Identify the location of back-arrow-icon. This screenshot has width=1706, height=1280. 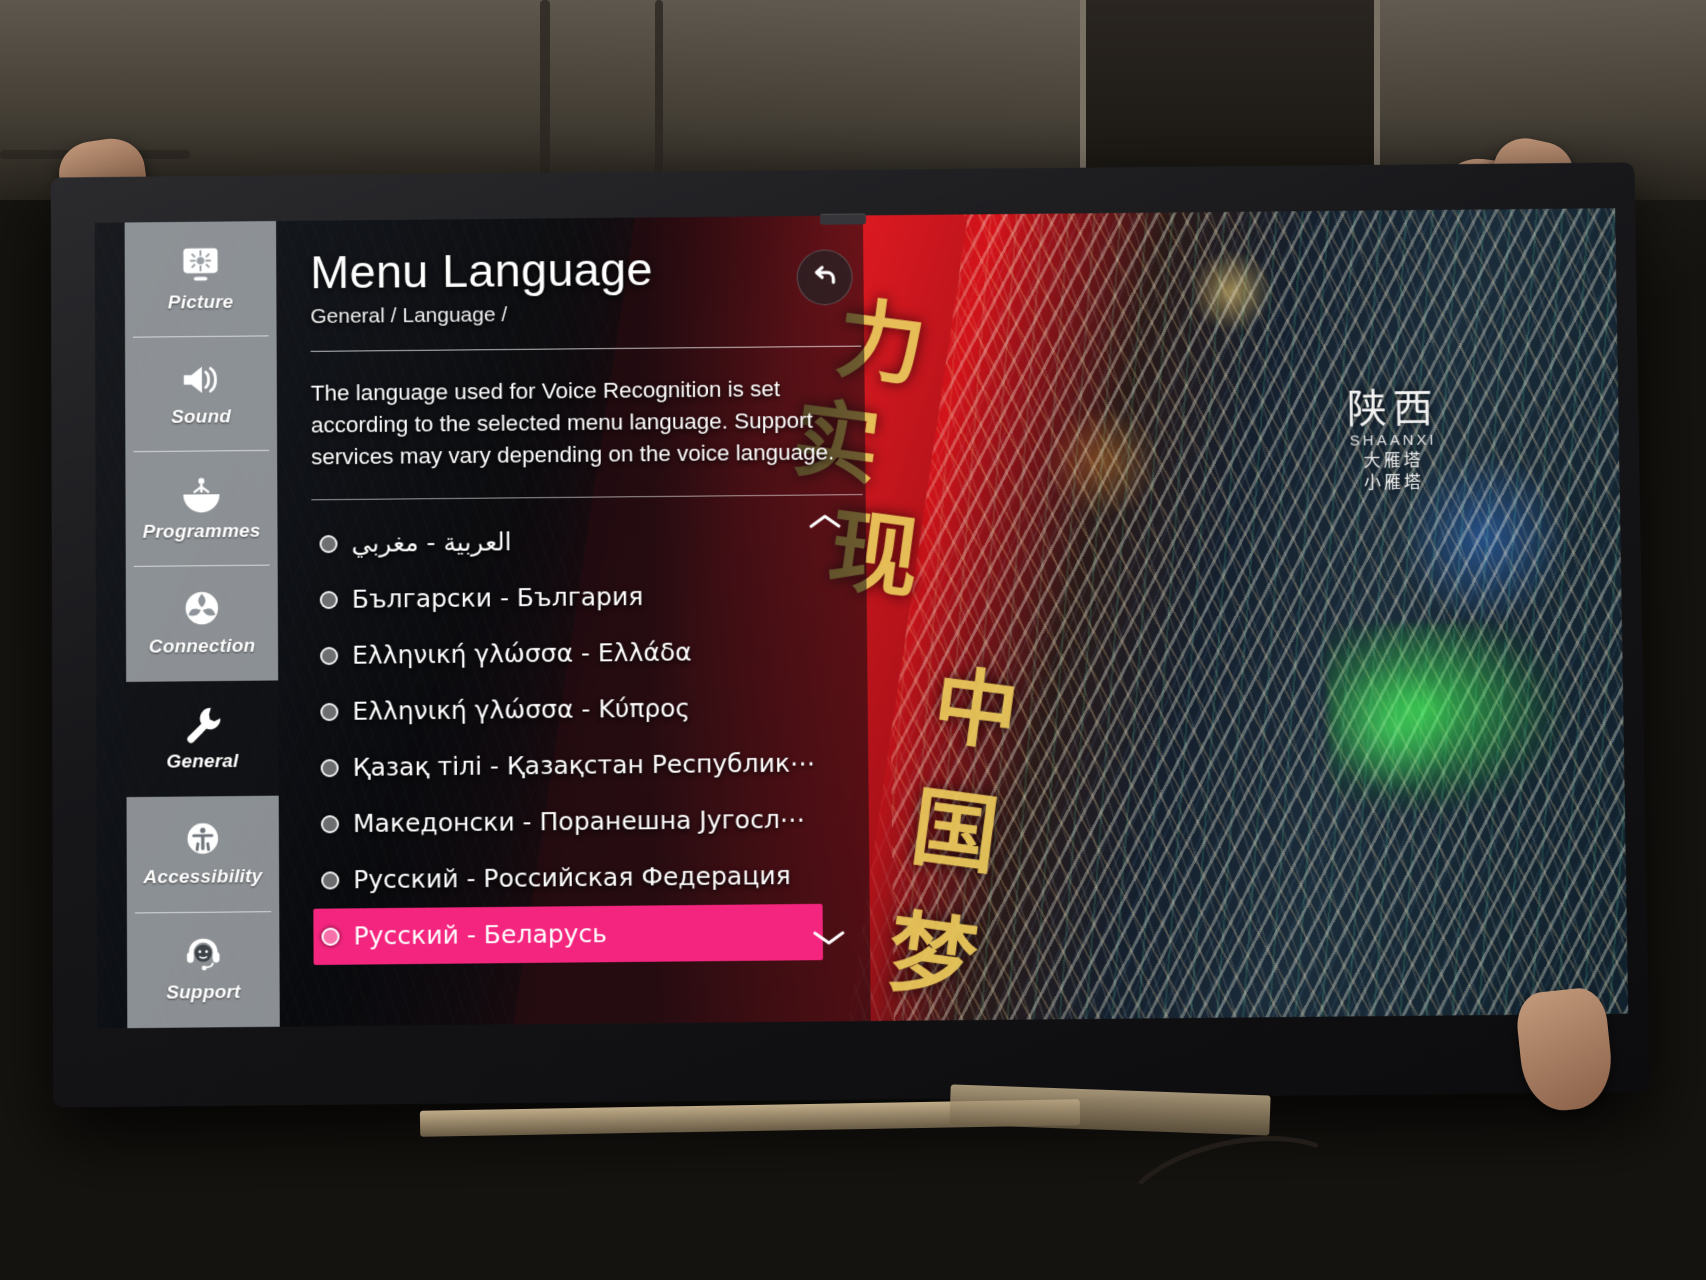
(825, 277).